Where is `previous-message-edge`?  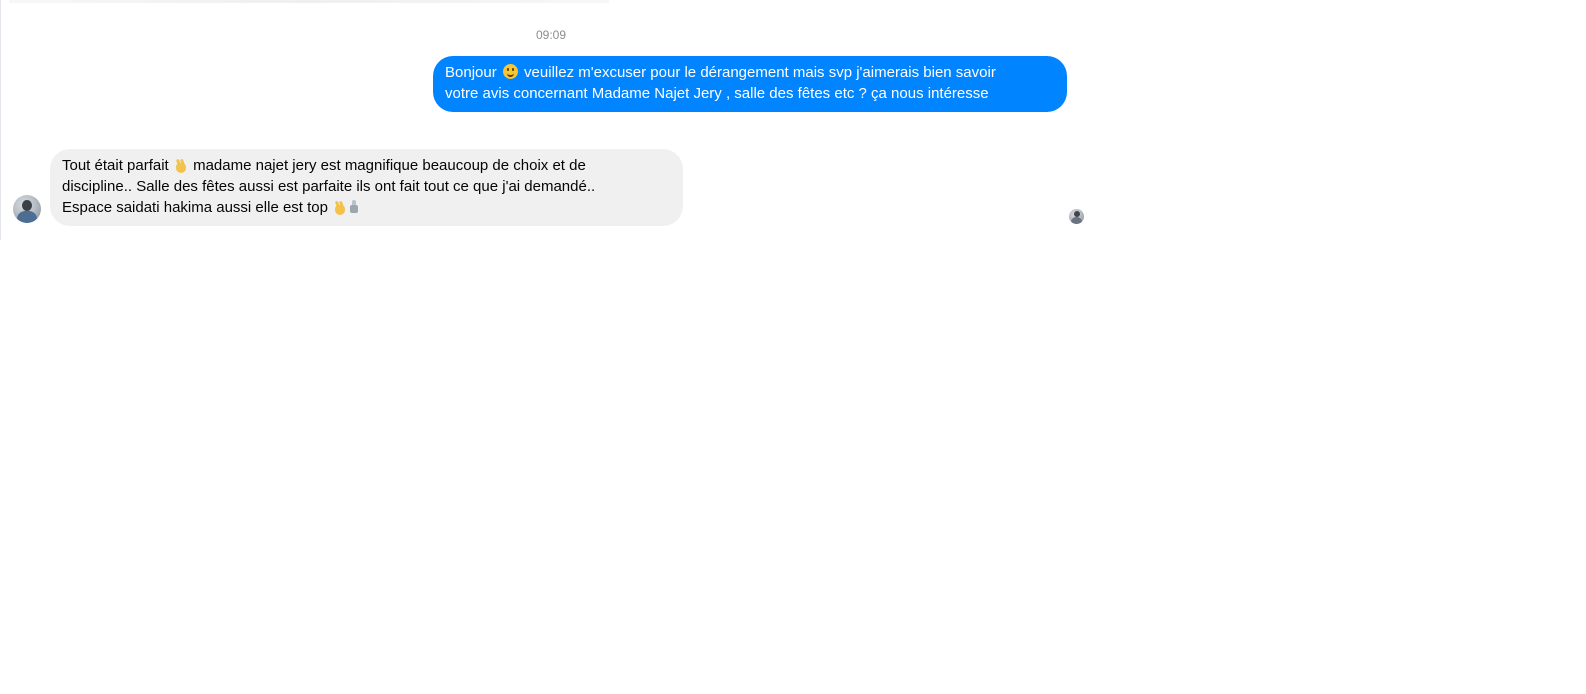 previous-message-edge is located at coordinates (309, 1).